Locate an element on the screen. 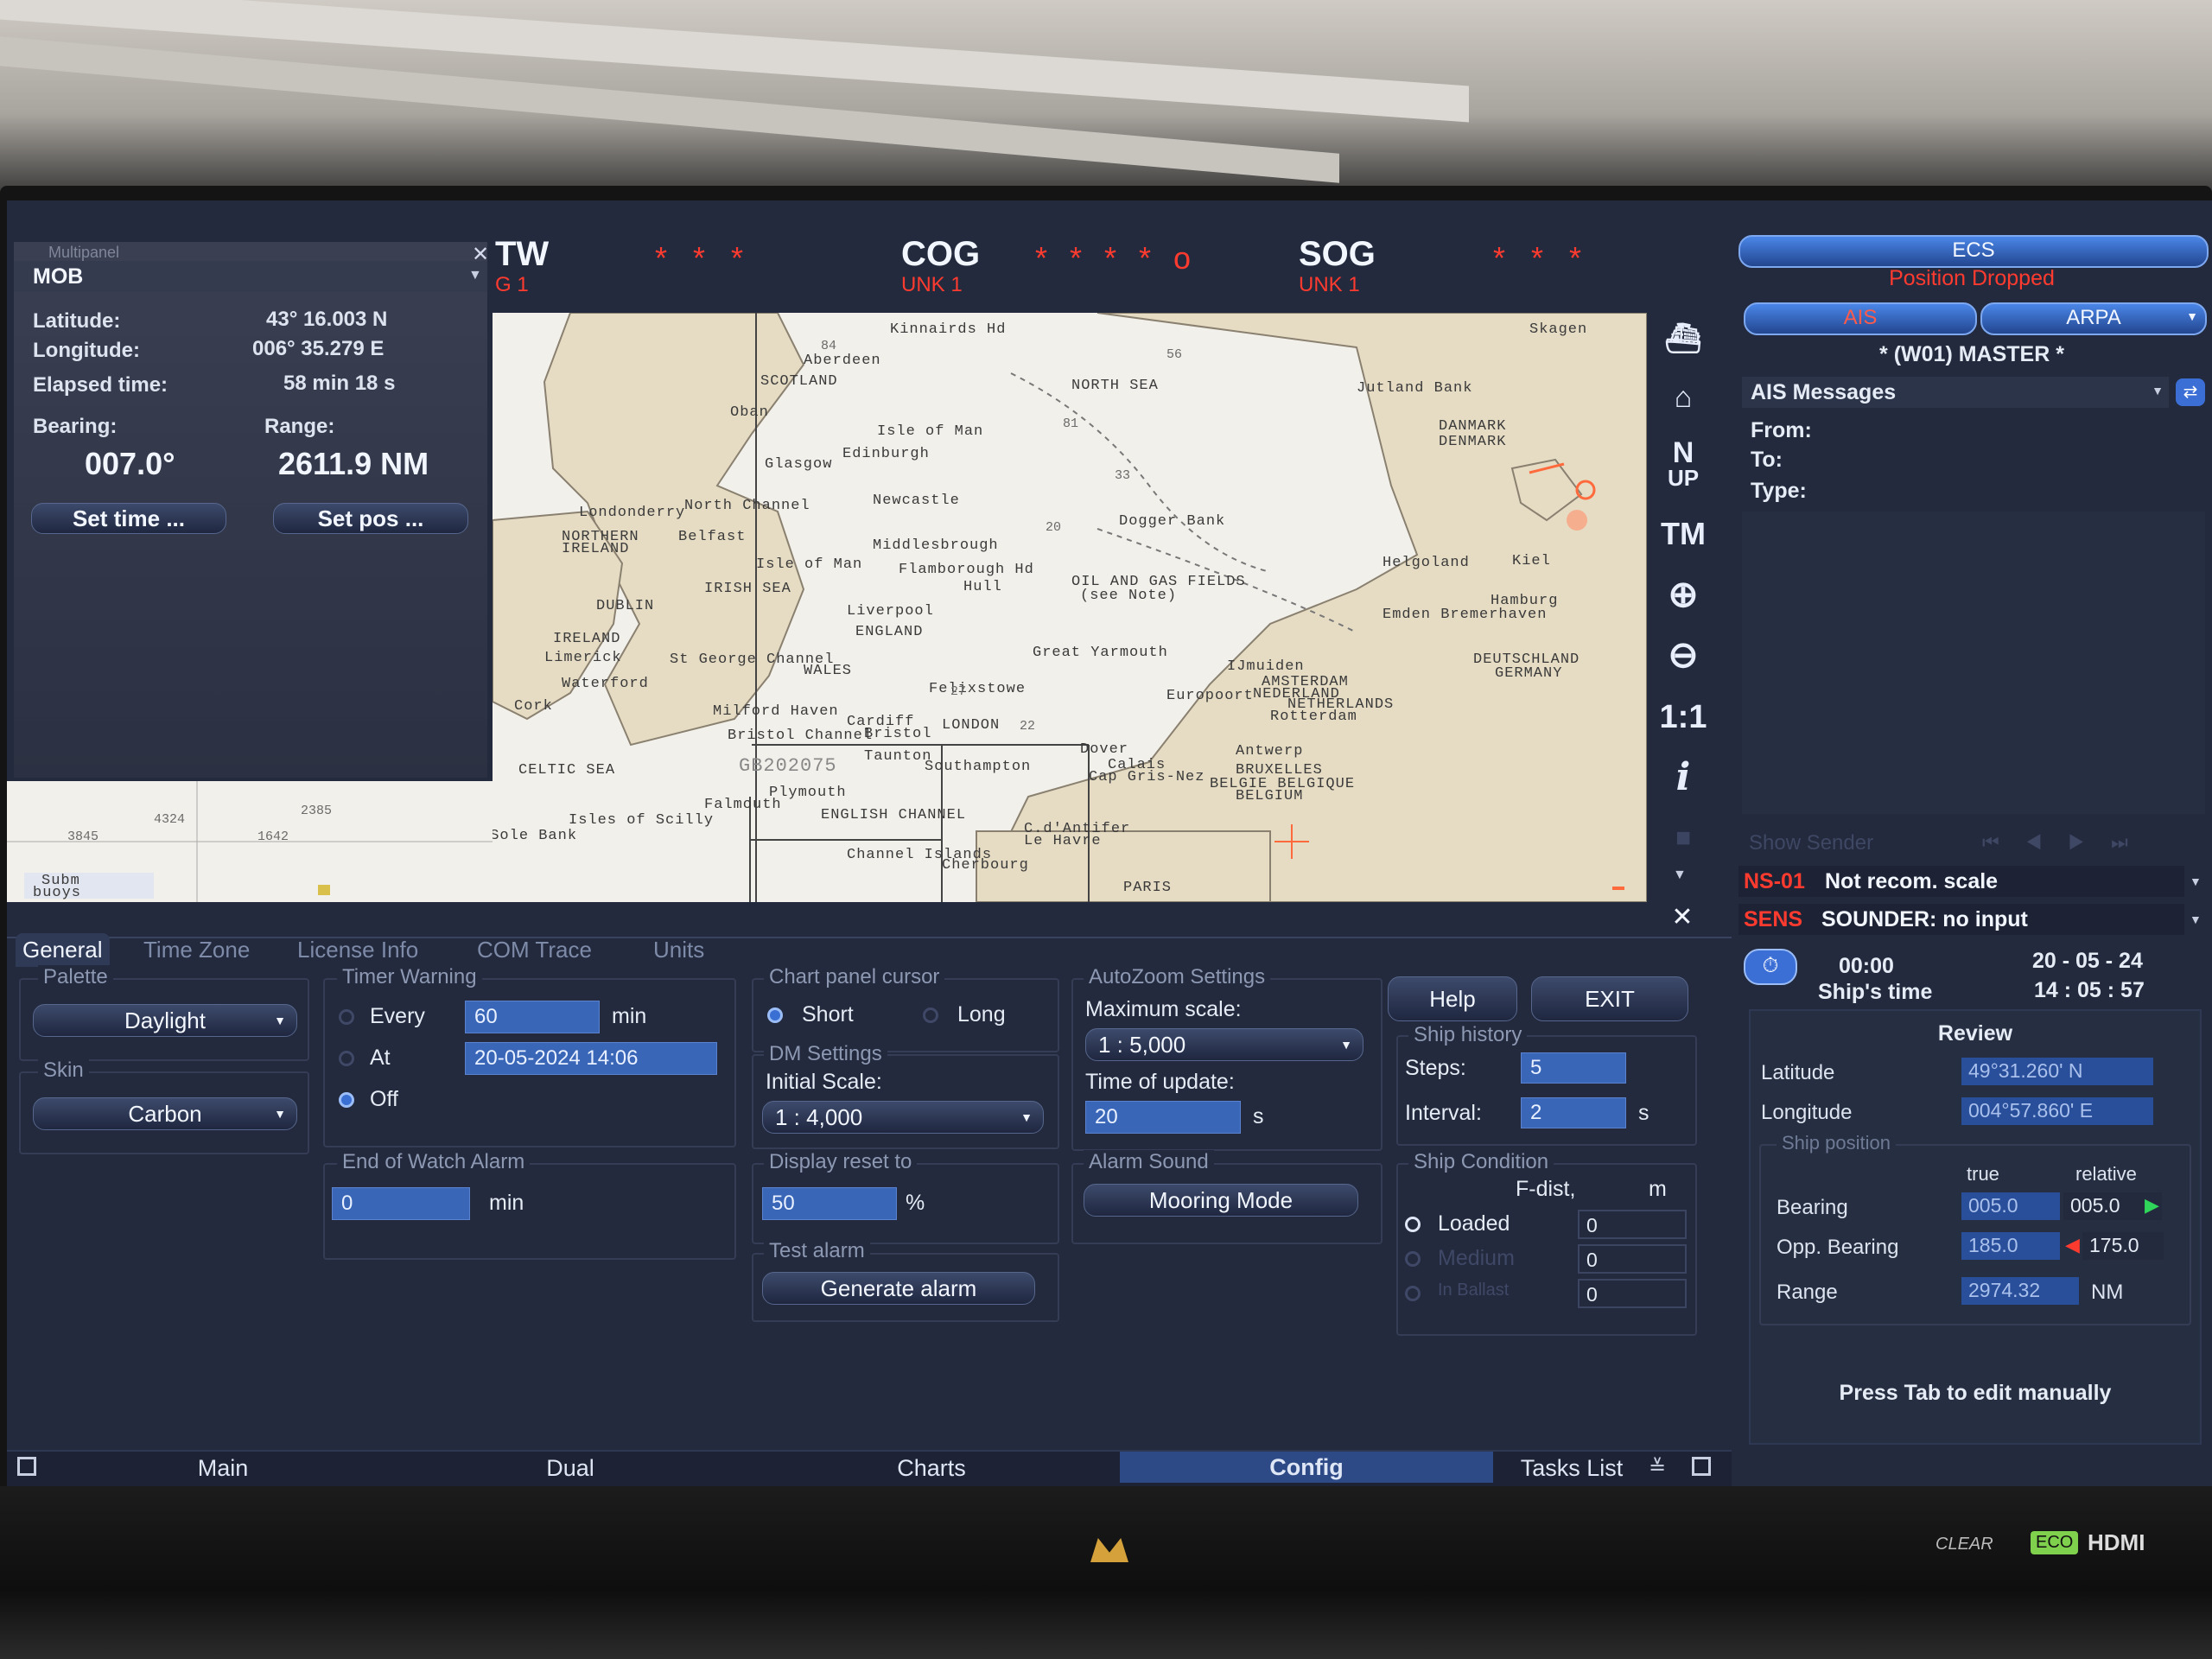 This screenshot has height=1659, width=2212. mob-longitude-value: 006° 35.279 E is located at coordinates (318, 348).